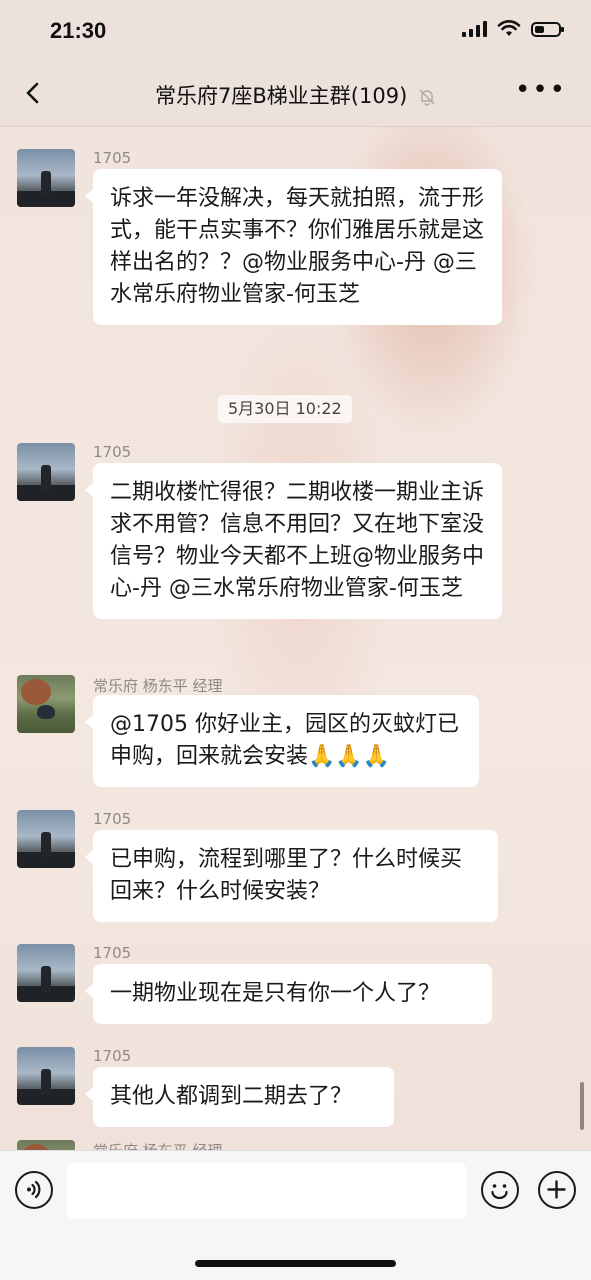  What do you see at coordinates (582, 1106) in the screenshot?
I see `scrollbar` at bounding box center [582, 1106].